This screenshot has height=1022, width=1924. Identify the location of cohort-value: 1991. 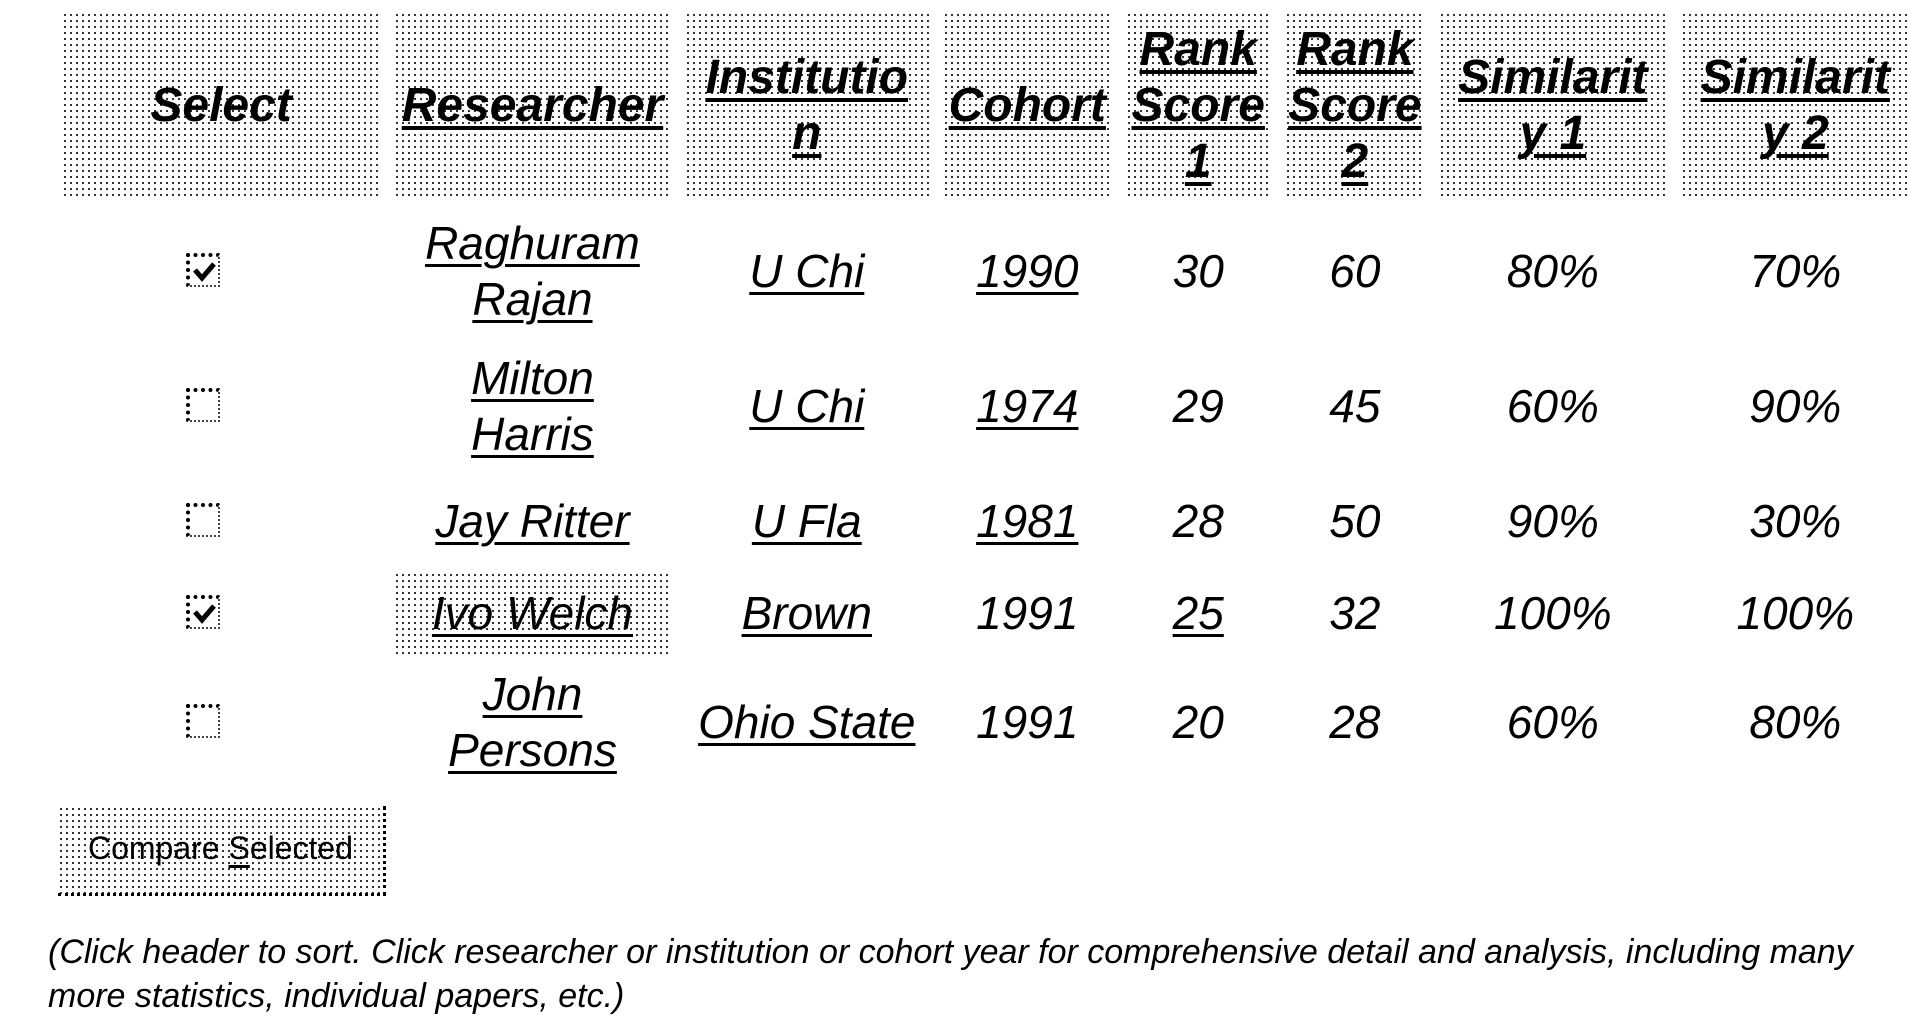
(1027, 722).